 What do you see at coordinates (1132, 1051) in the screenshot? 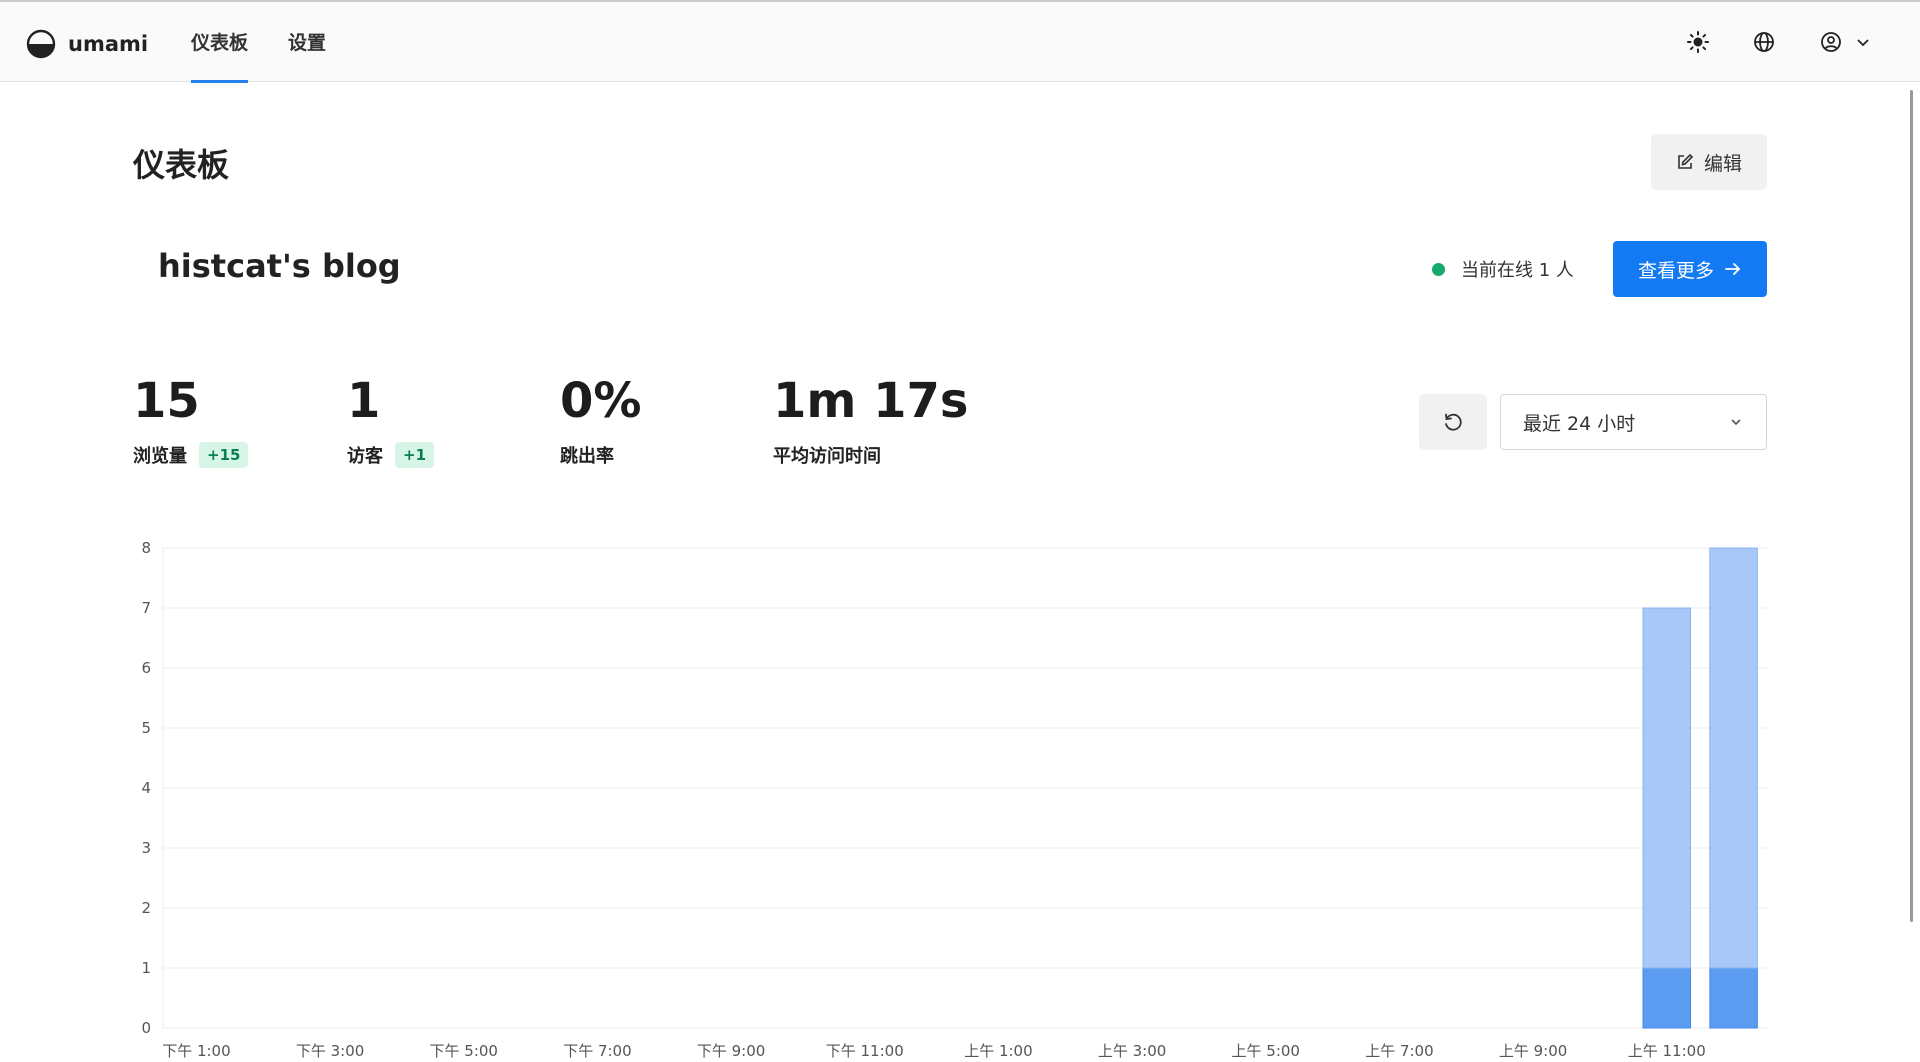
I see `x-tick-label: 上午 3:00` at bounding box center [1132, 1051].